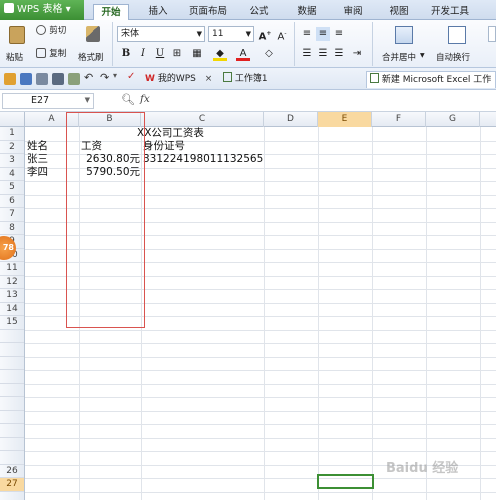  Describe the element at coordinates (282, 34) in the screenshot. I see `decrease-font-icon: A-` at that location.